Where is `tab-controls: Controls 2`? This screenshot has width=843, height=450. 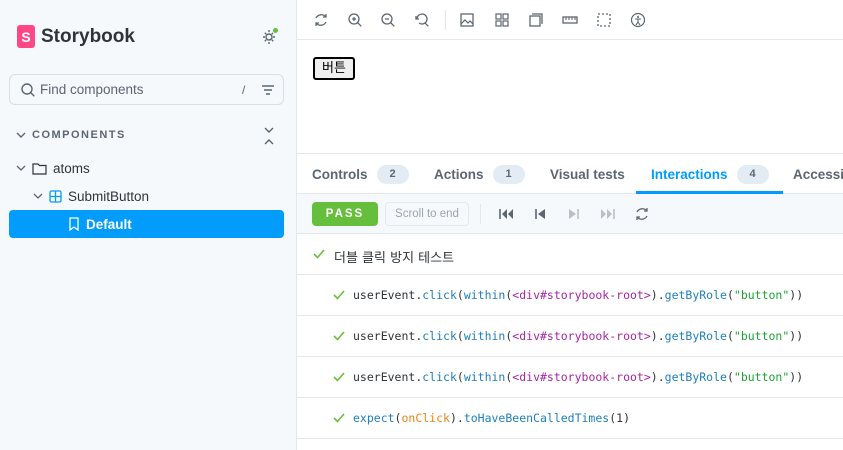 tab-controls: Controls 2 is located at coordinates (360, 174).